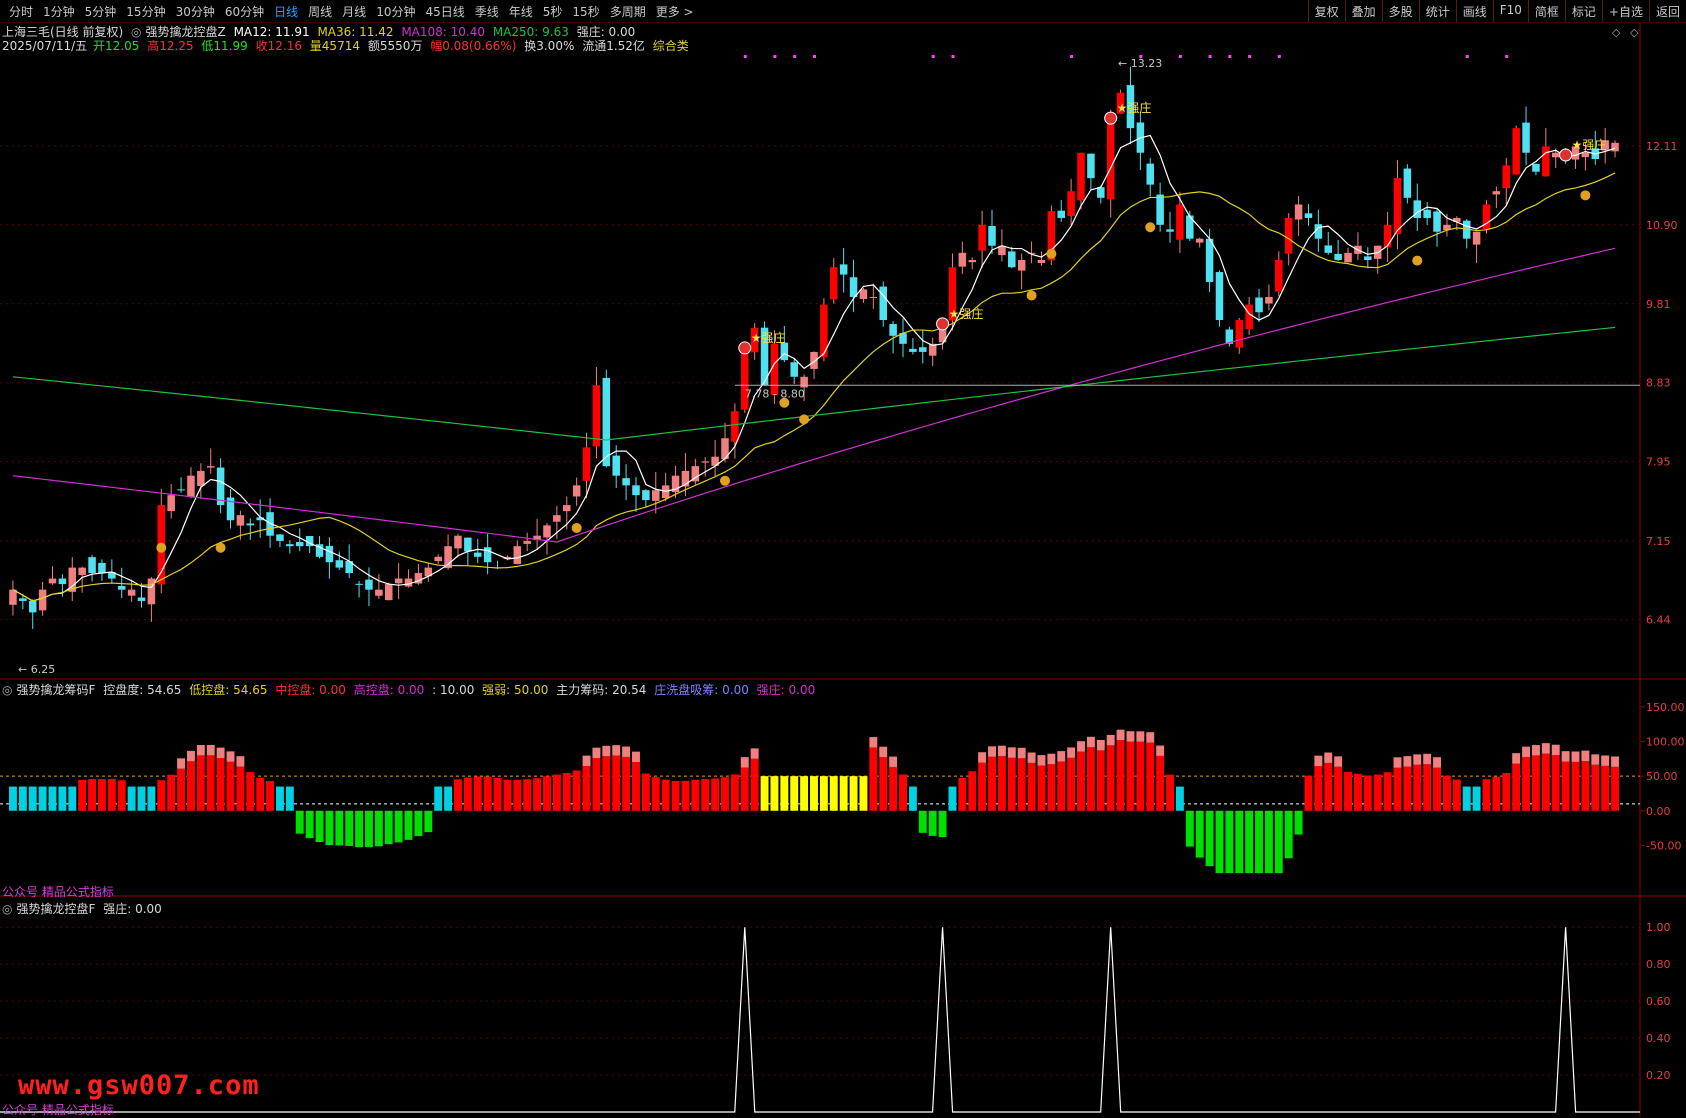 The height and width of the screenshot is (1118, 1686). What do you see at coordinates (1665, 742) in the screenshot?
I see `p2-axis-label: 100.00` at bounding box center [1665, 742].